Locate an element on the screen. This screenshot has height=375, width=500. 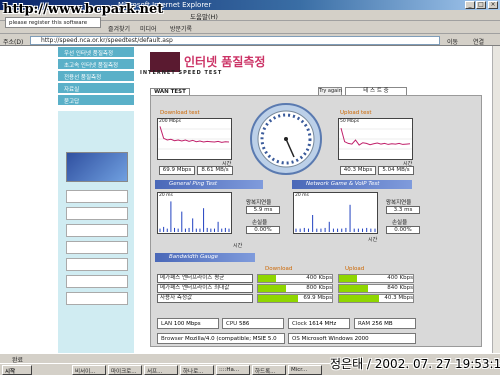
nav-item-1: 우선 인터넷 품질측정 is located at coordinates (96, 52).